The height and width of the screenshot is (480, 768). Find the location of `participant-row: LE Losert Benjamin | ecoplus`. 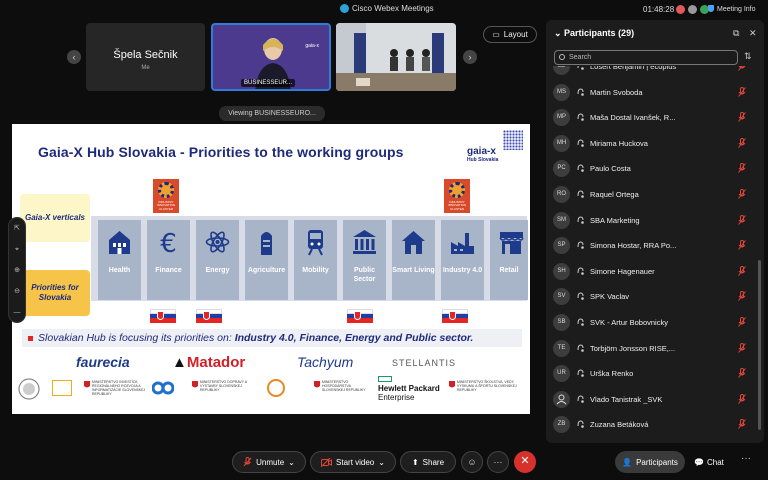

participant-row: LE Losert Benjamin | ecoplus is located at coordinates (655, 72).